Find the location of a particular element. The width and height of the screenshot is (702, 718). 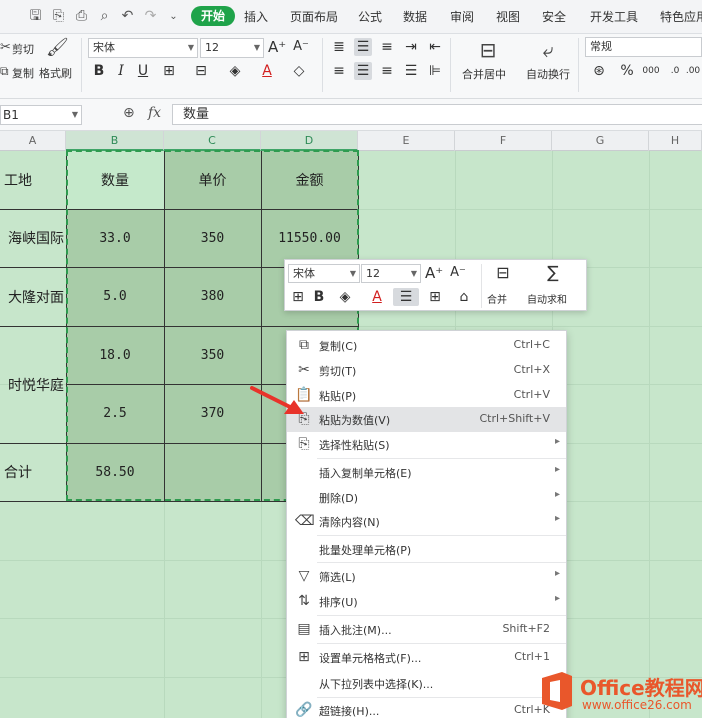

align-right-icon: ≡ is located at coordinates (387, 71).